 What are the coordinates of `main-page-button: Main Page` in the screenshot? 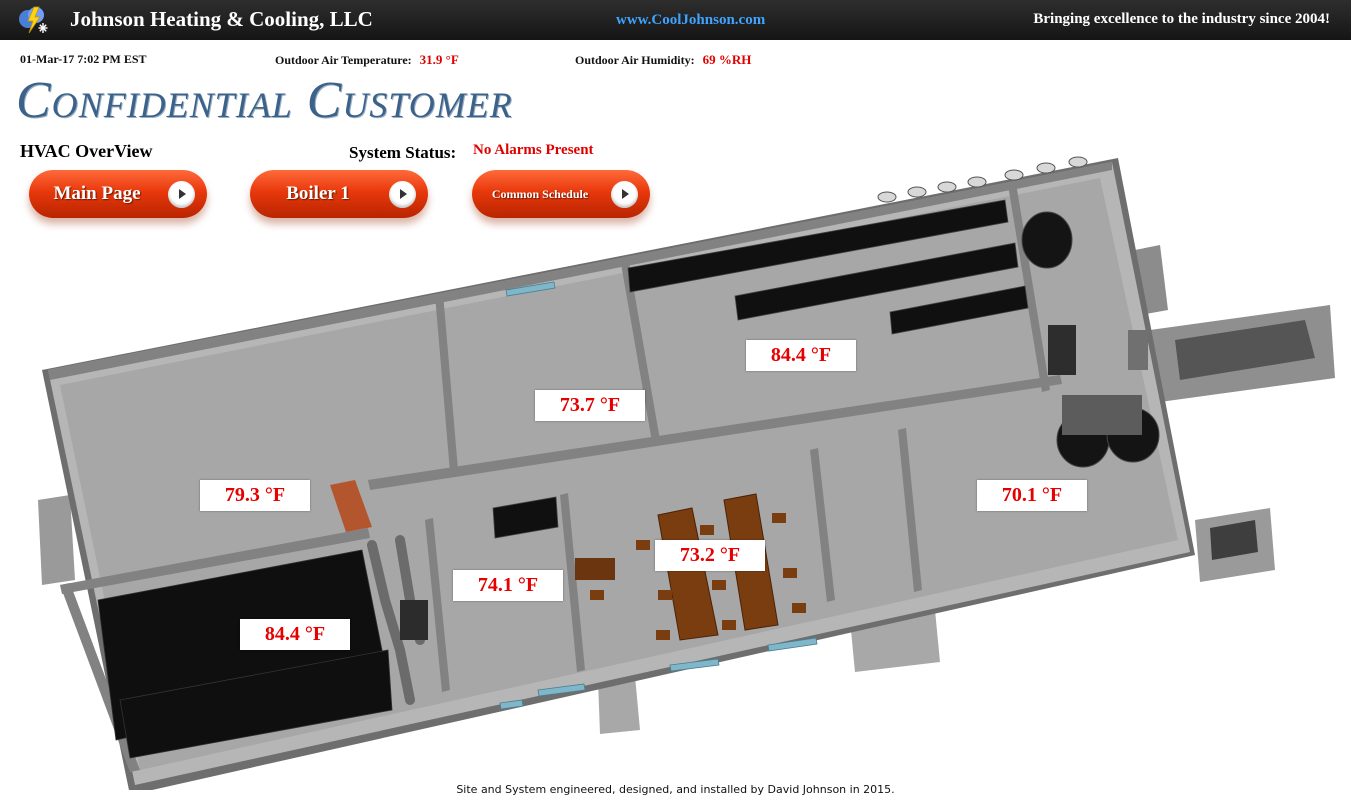 It's located at (118, 194).